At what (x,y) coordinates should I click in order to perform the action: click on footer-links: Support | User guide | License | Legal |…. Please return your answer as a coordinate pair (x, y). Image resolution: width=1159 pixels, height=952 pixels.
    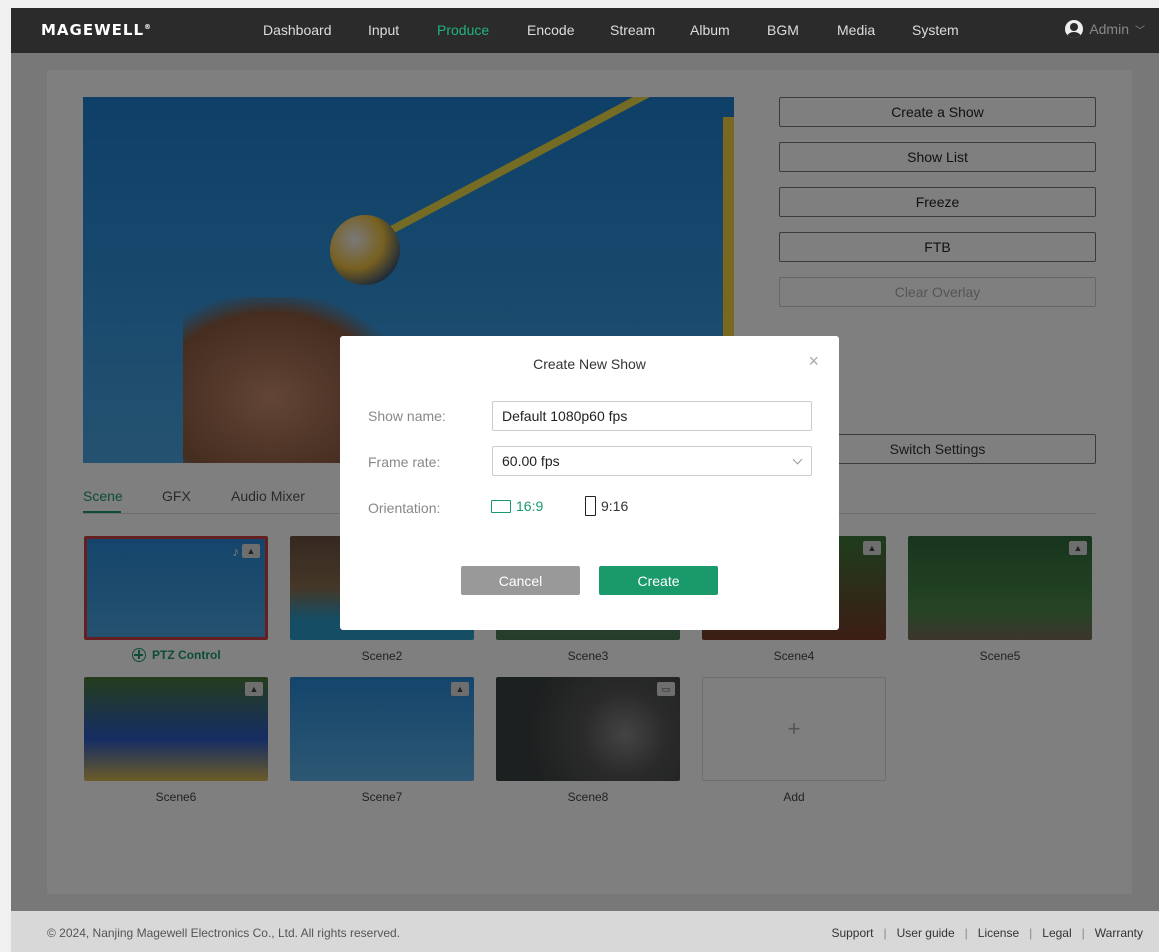
    Looking at the image, I should click on (987, 933).